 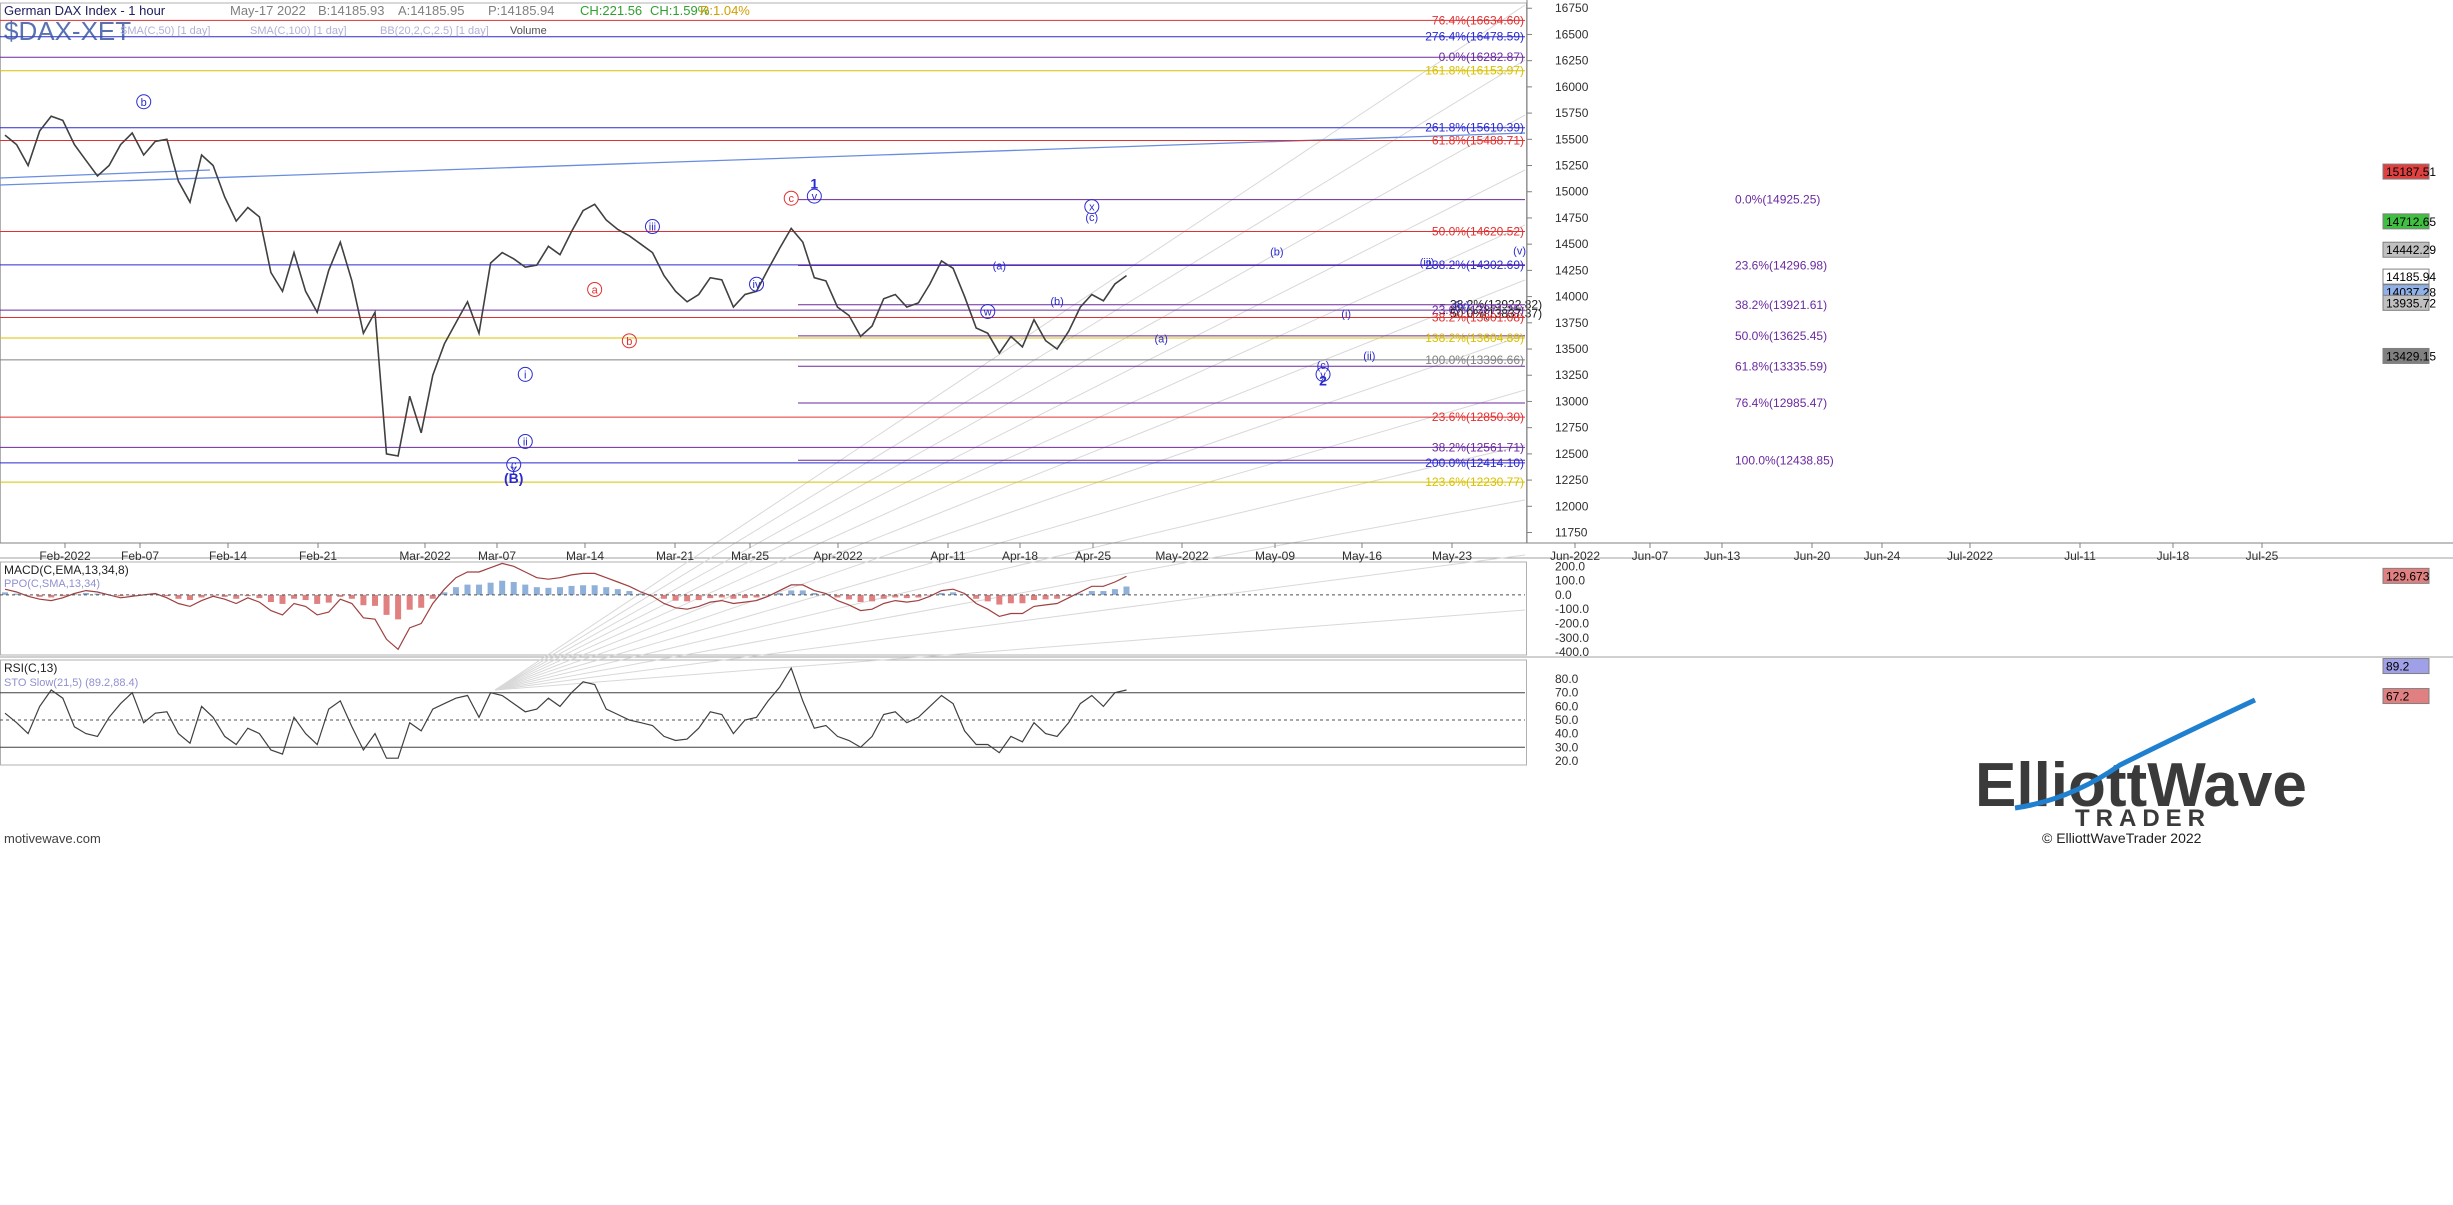 I want to click on wave-label: iii, so click(x=652, y=228).